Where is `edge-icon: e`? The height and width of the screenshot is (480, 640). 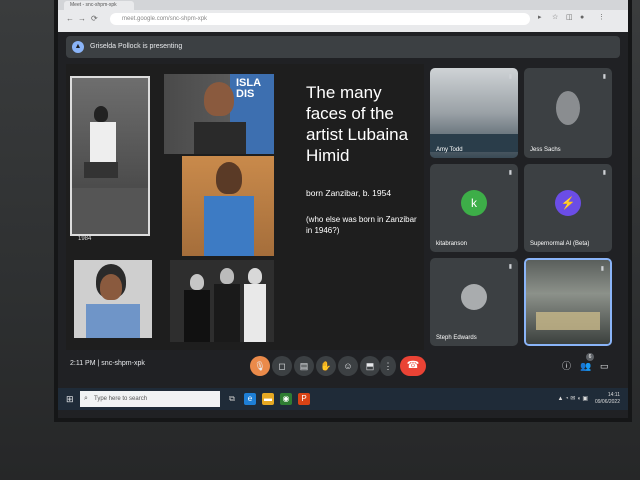 edge-icon: e is located at coordinates (250, 399).